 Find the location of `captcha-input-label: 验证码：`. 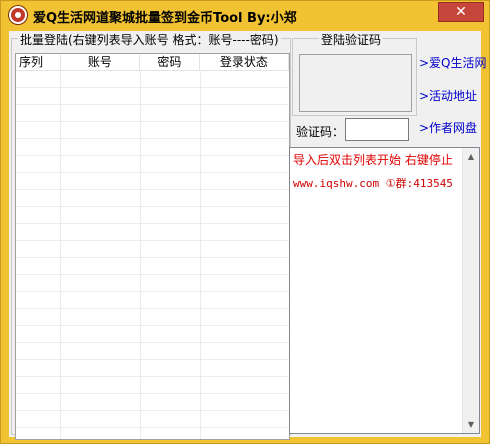

captcha-input-label: 验证码： is located at coordinates (320, 132).